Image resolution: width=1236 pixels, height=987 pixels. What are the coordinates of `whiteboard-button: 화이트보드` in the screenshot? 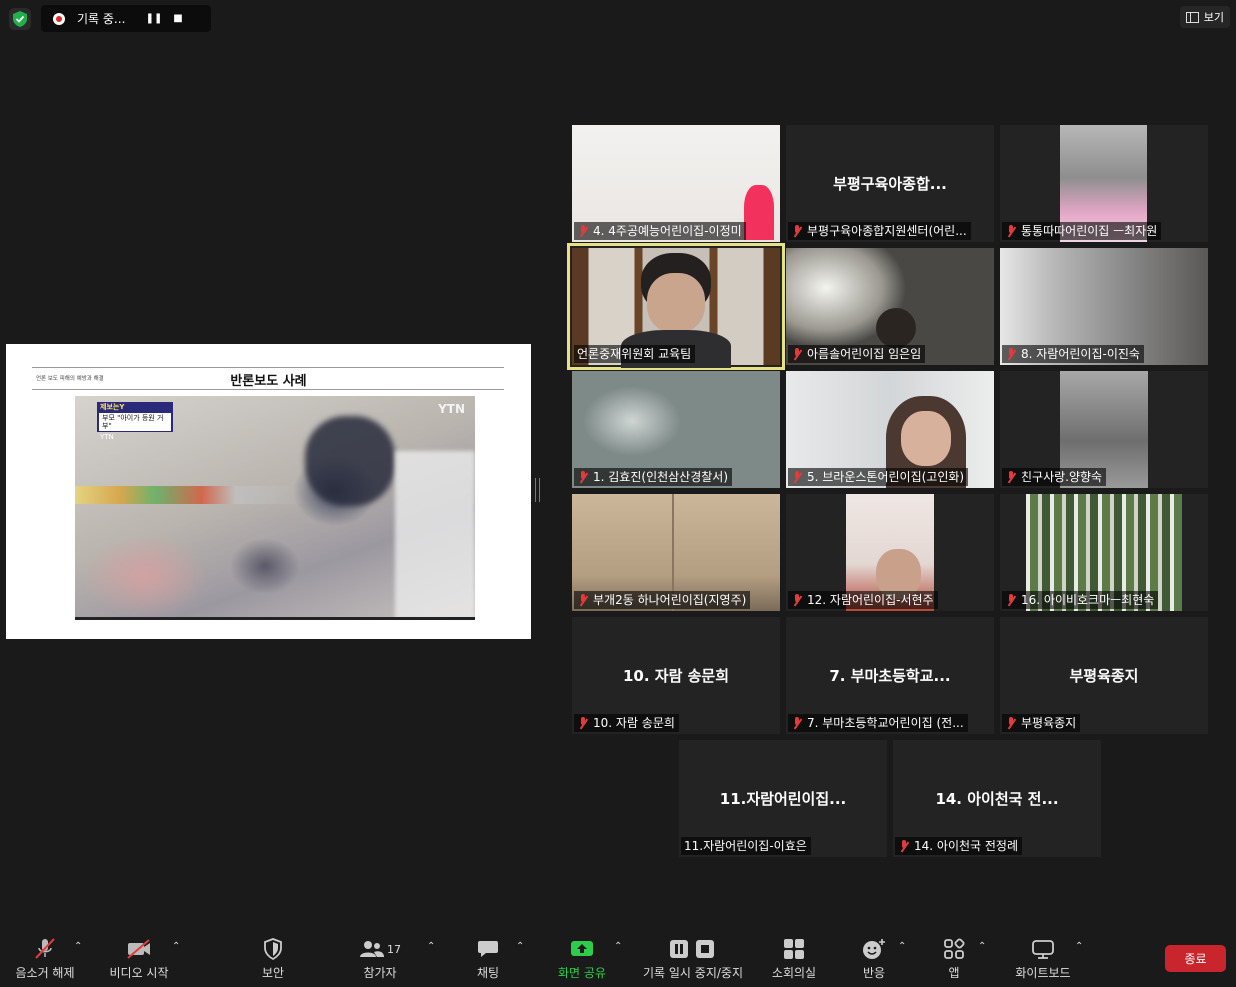 It's located at (1043, 959).